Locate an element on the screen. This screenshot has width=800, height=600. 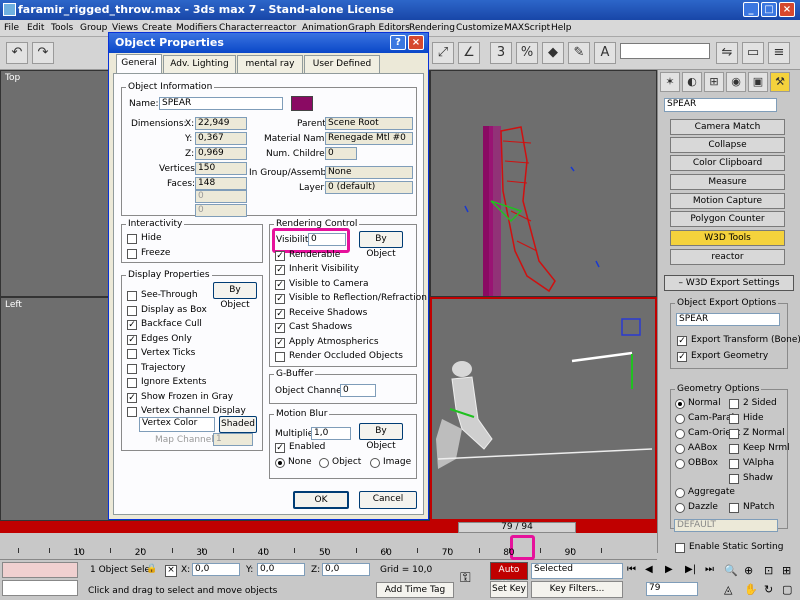
geo-aabox-radio is located at coordinates (680, 449).